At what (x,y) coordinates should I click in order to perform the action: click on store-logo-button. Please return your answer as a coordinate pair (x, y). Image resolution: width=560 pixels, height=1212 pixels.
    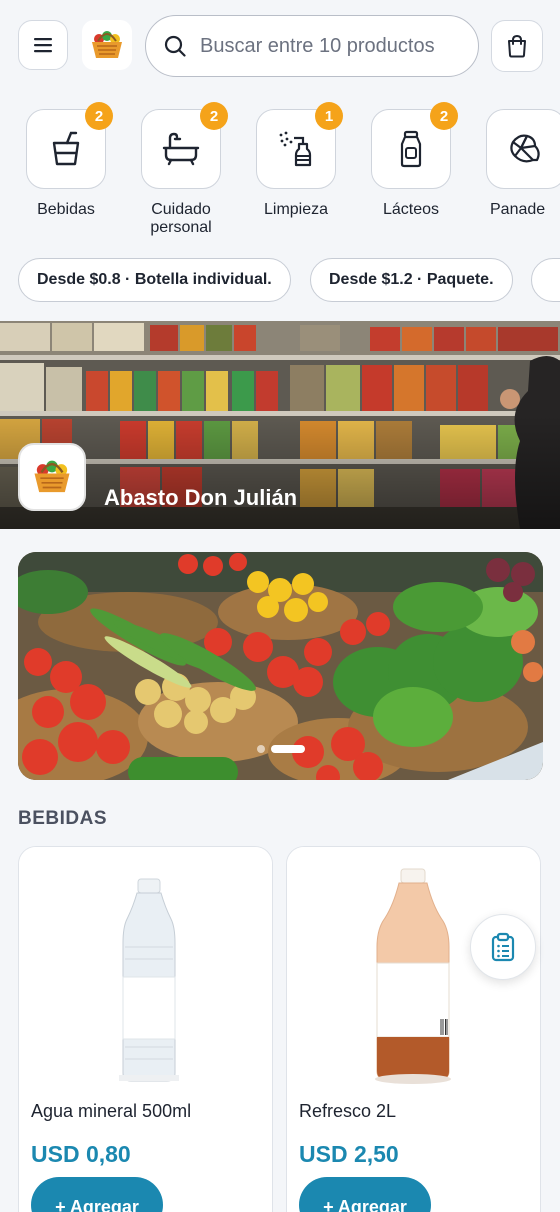
    Looking at the image, I should click on (107, 45).